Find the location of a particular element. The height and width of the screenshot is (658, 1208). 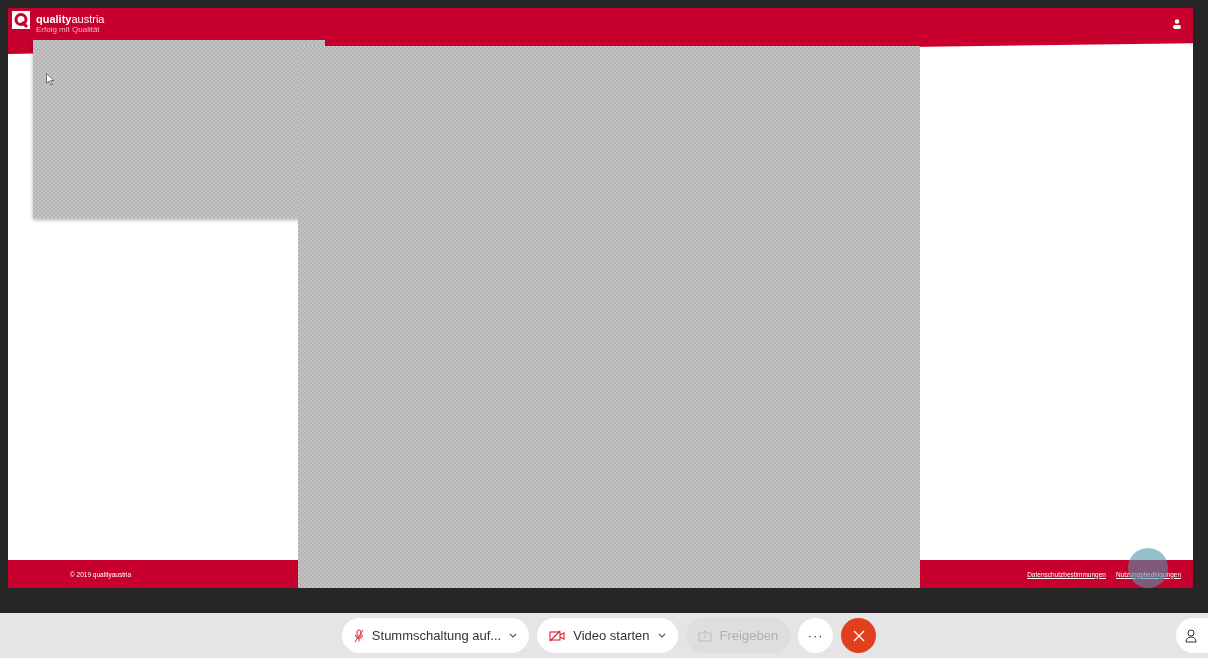

brand-name: qualityaustria is located at coordinates (70, 19).